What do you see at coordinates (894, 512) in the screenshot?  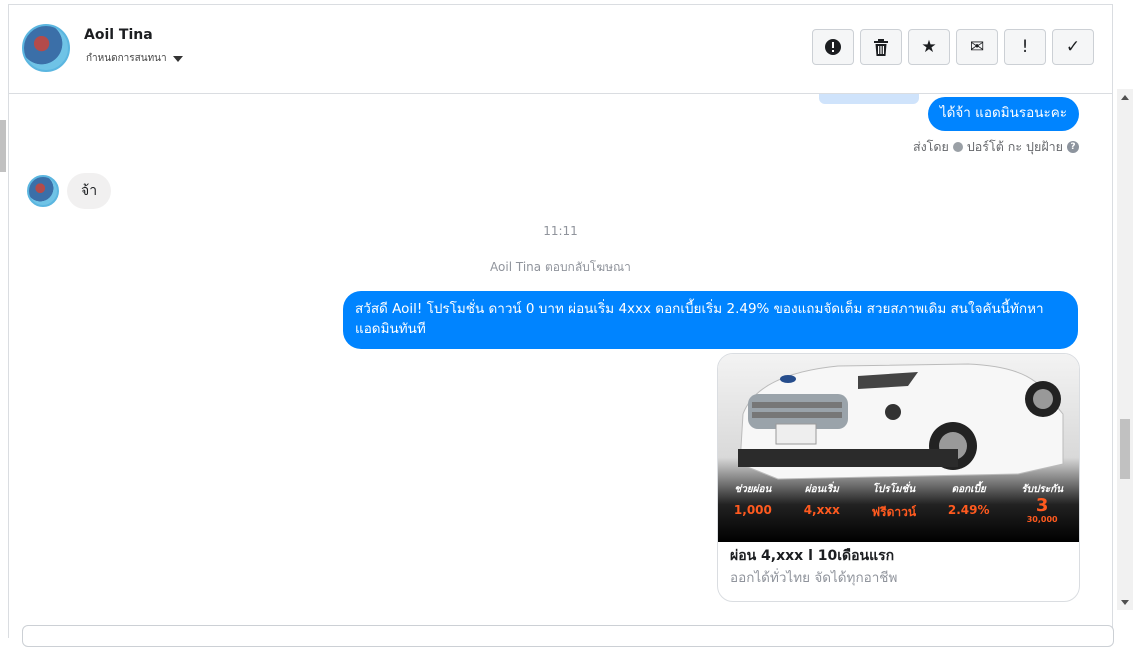 I see `promo-value: ฟรีดาวน์` at bounding box center [894, 512].